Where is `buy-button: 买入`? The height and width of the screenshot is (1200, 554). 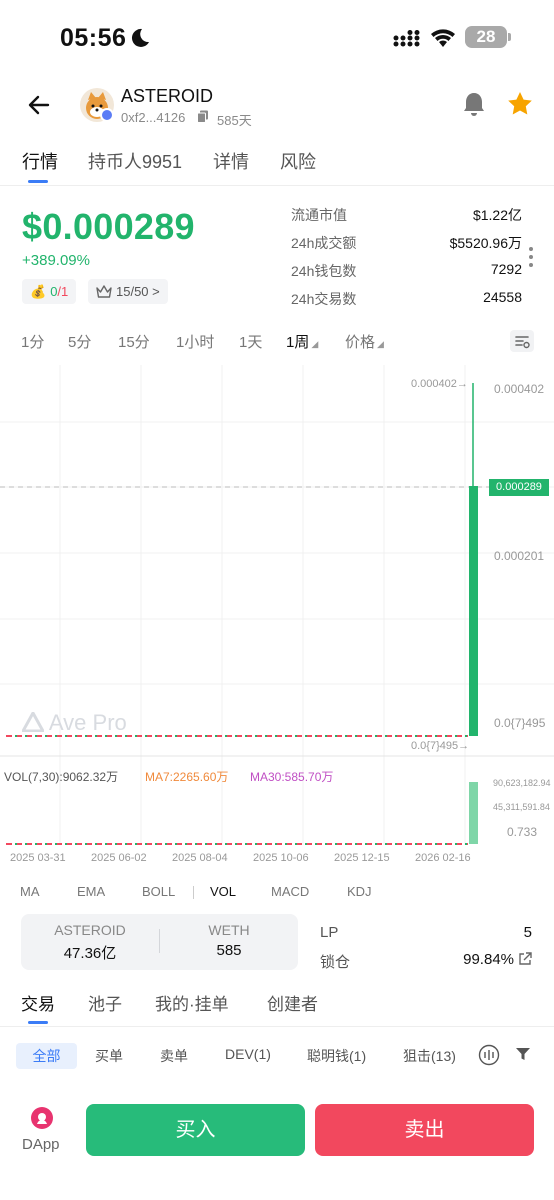
buy-button: 买入 is located at coordinates (195, 1130).